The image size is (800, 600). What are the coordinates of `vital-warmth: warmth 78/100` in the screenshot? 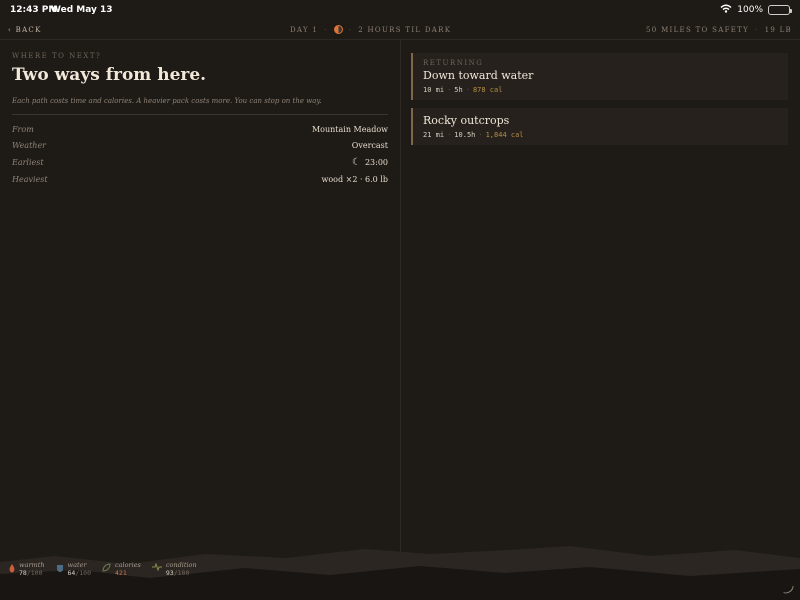 It's located at (27, 569).